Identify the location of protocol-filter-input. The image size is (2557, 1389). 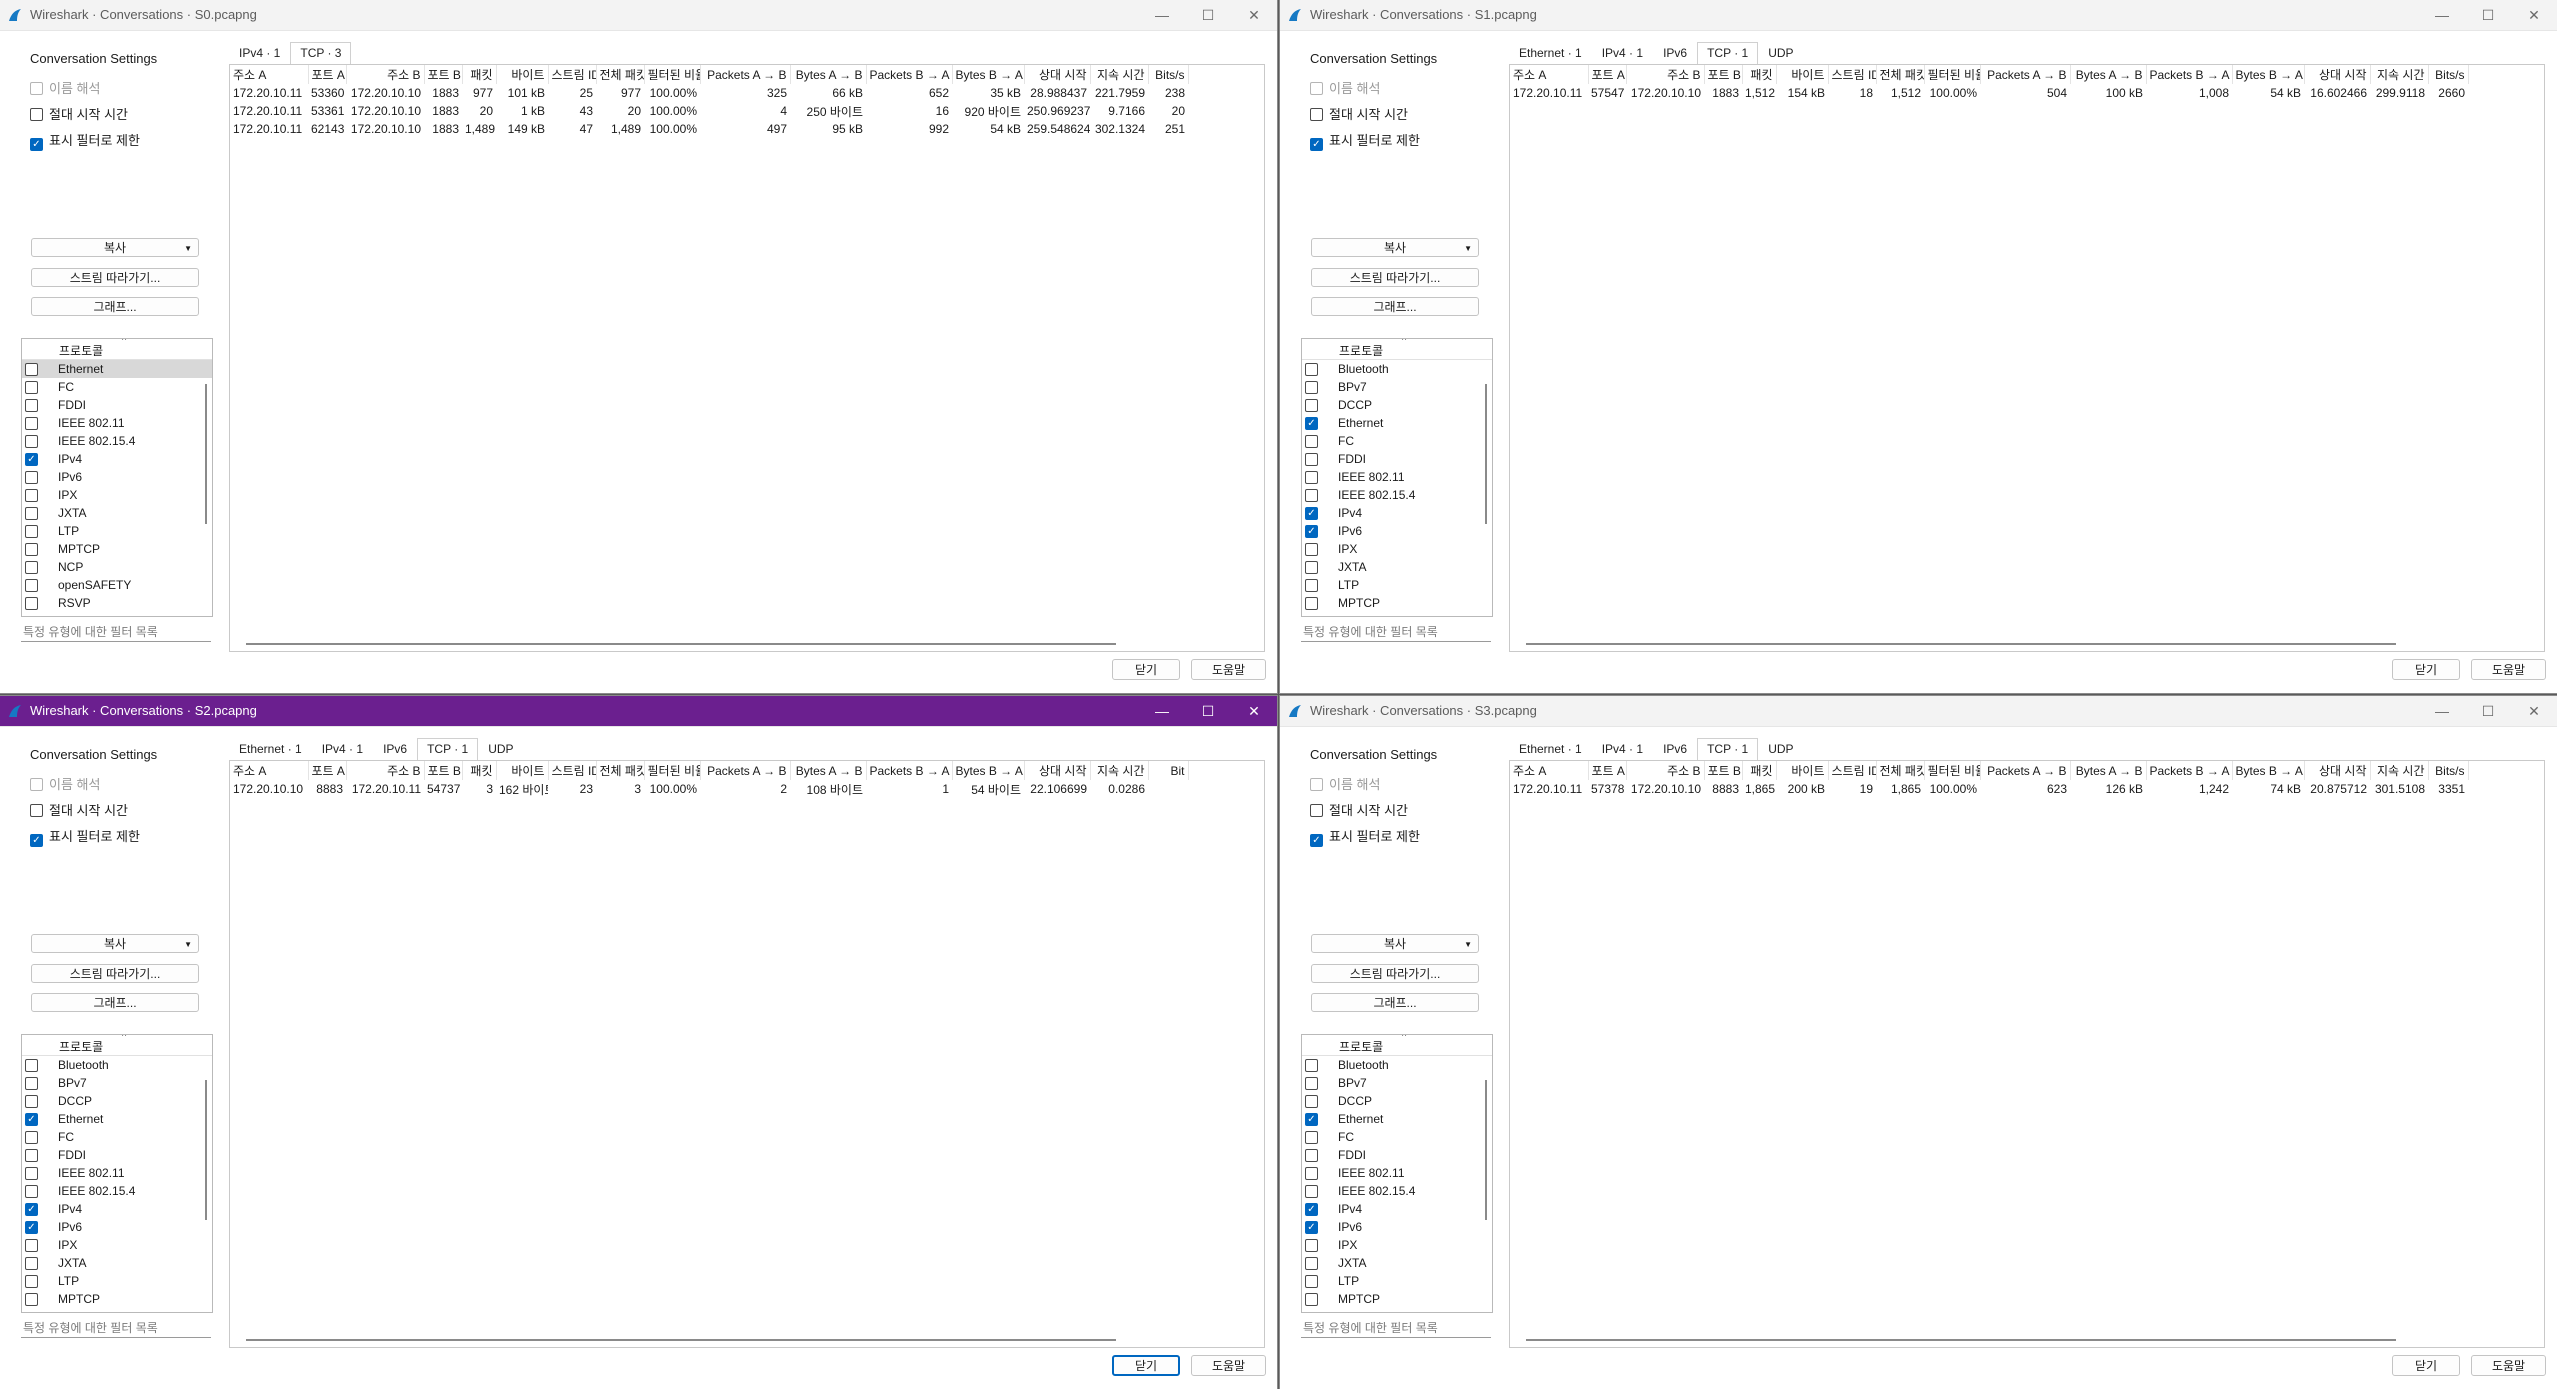
(116, 632).